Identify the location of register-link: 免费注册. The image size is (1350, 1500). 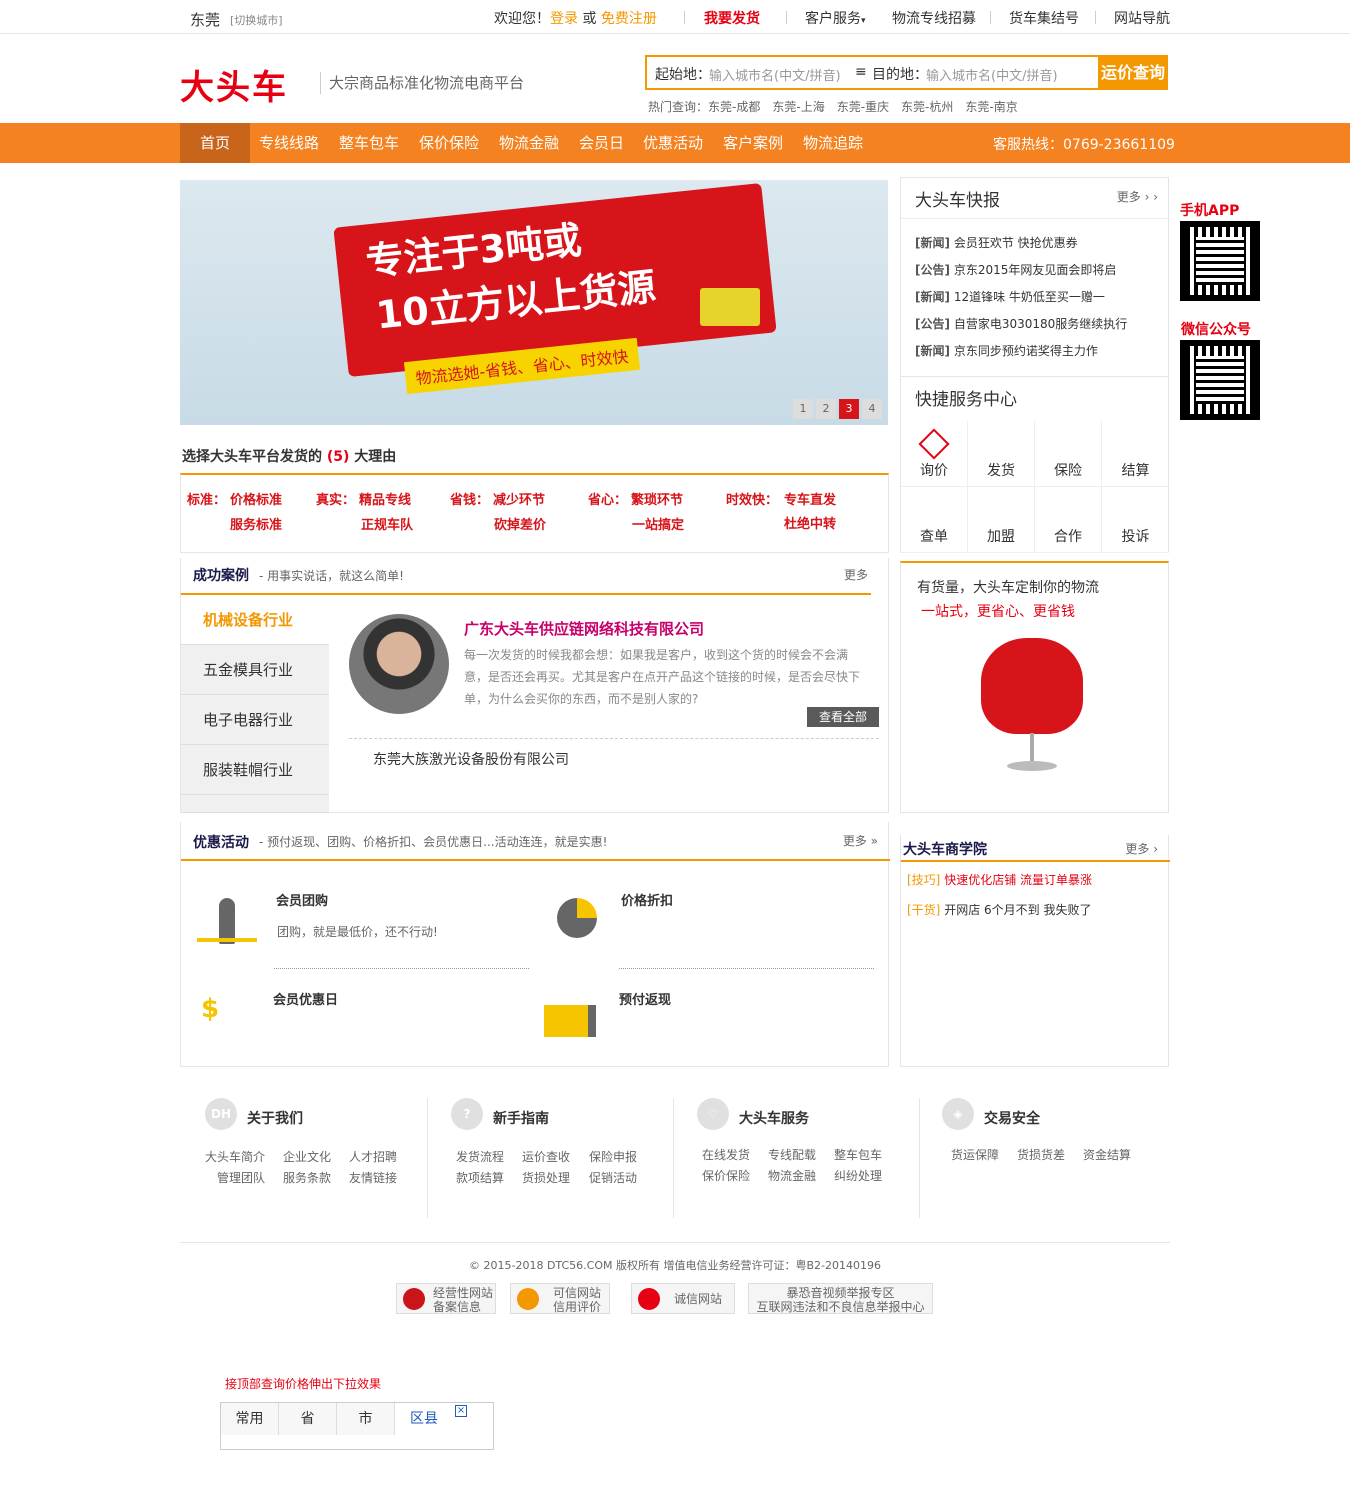
(629, 19).